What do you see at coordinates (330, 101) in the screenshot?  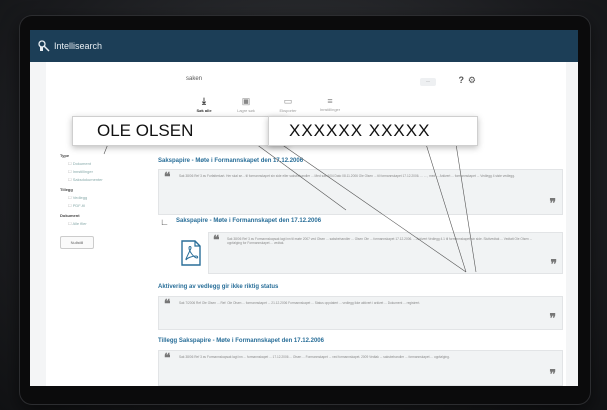 I see `list-icon: ≡` at bounding box center [330, 101].